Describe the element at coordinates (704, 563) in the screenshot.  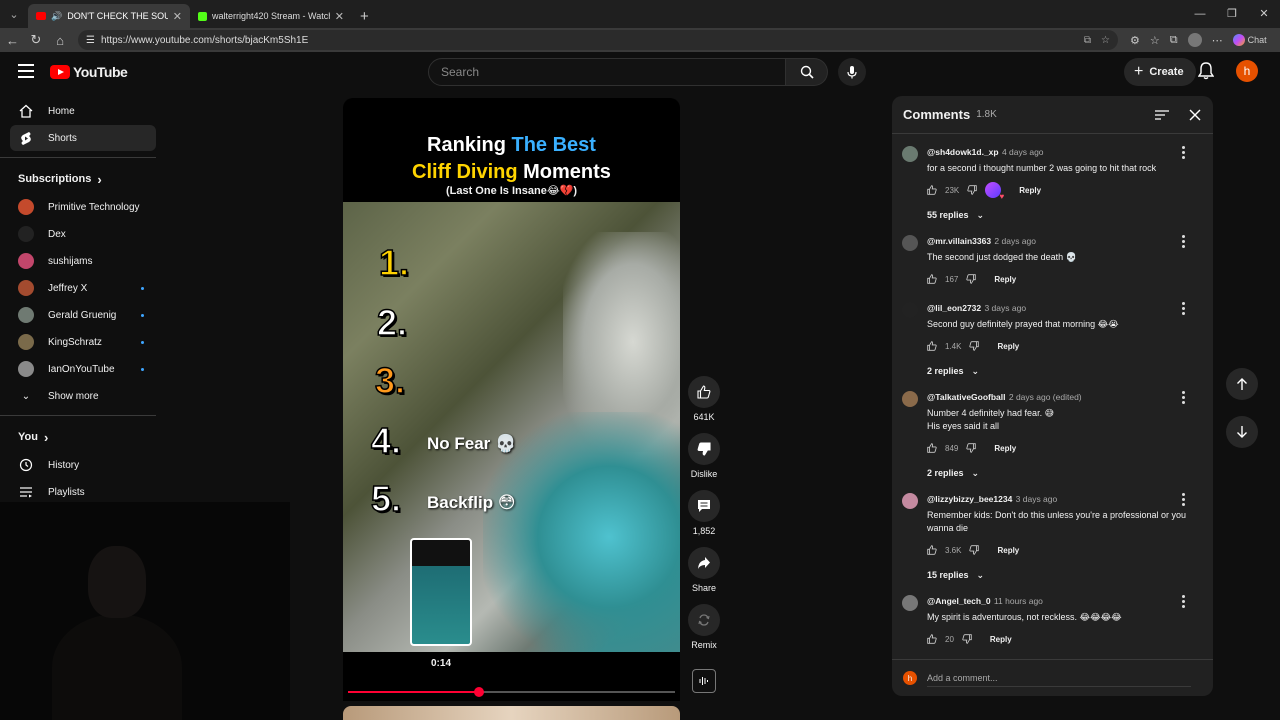
I see `share-circle` at that location.